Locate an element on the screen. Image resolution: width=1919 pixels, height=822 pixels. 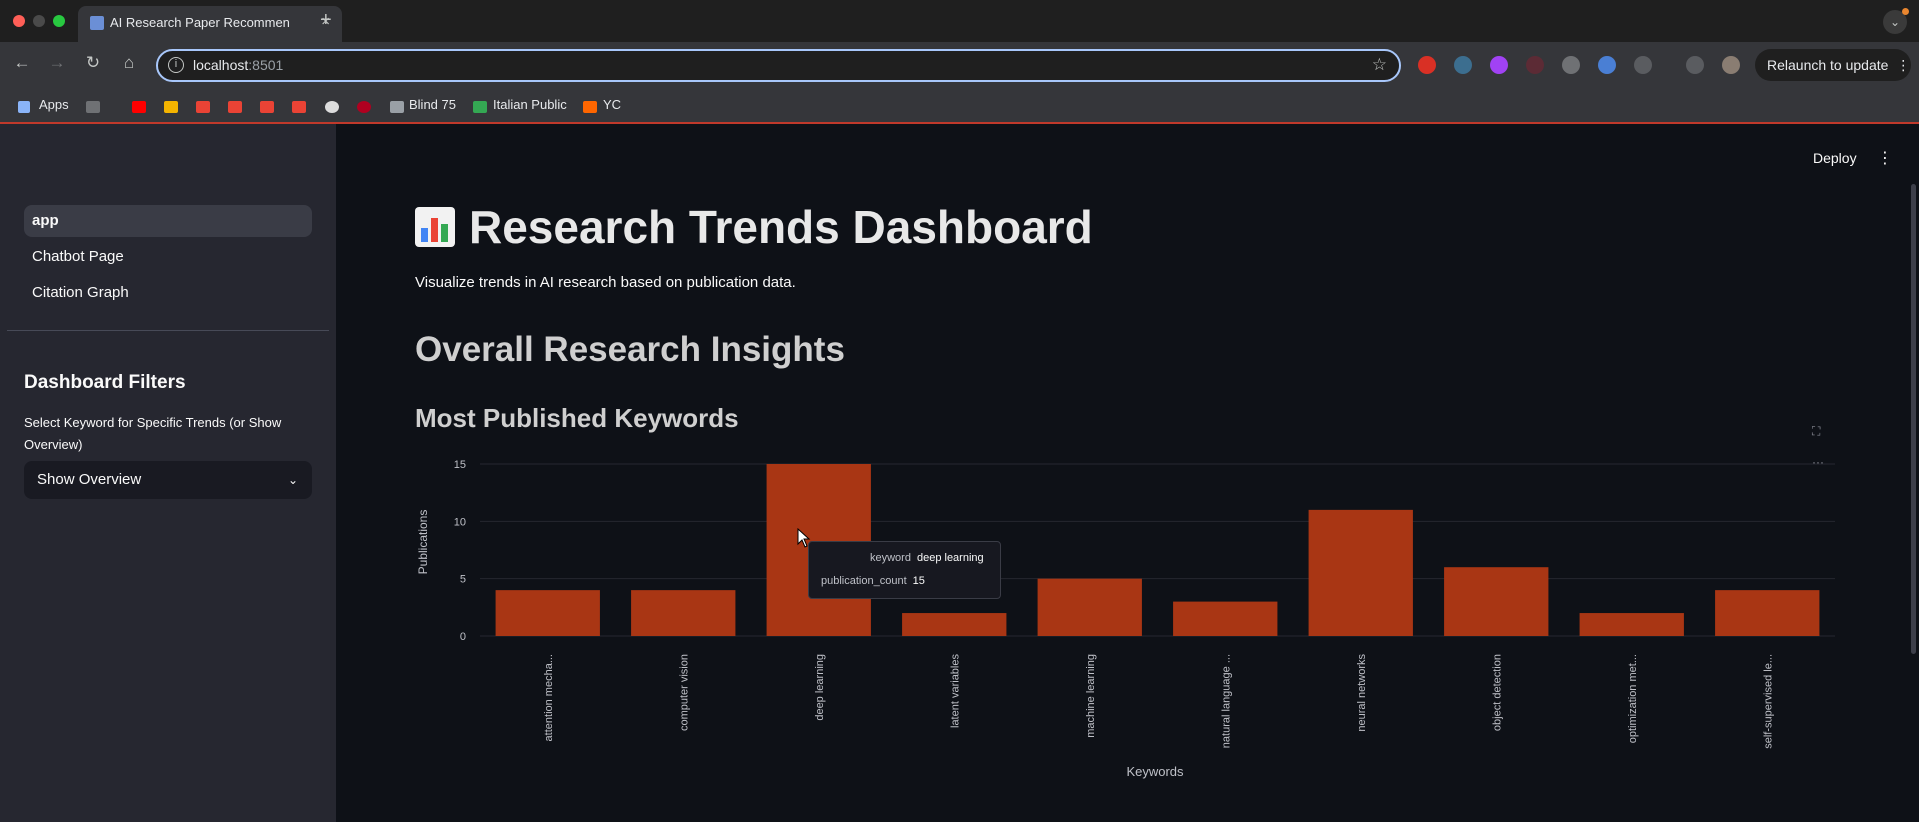
bookmark-avatar-icon is located at coordinates (332, 107).